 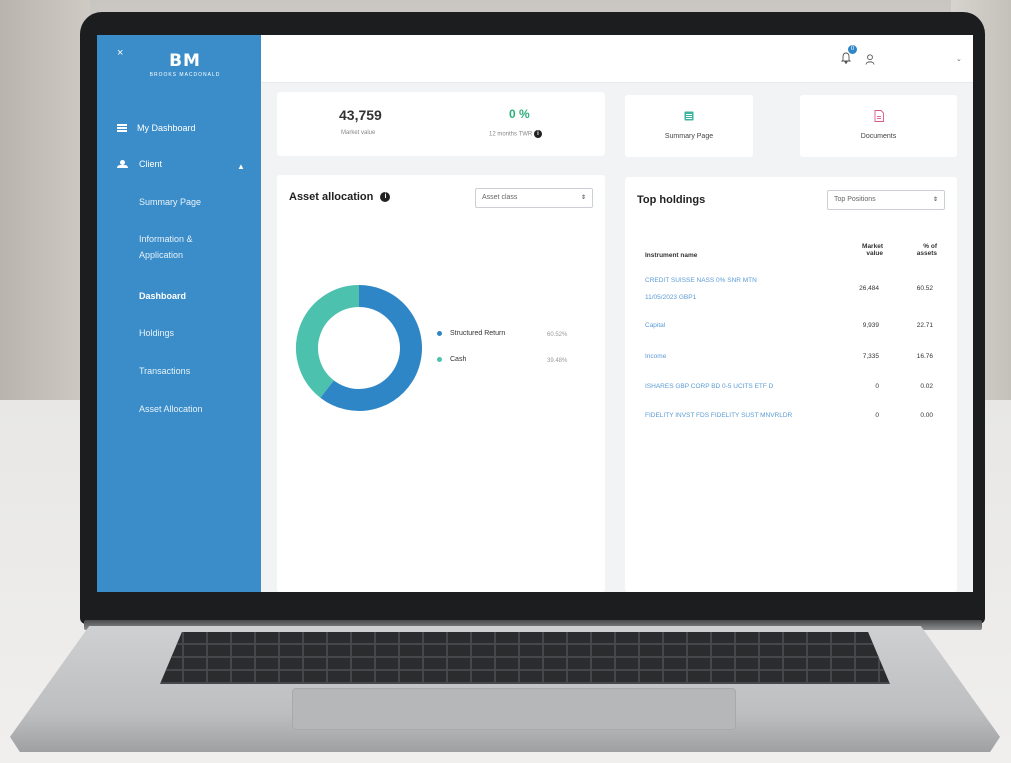 I want to click on menu-icon, so click(x=122, y=128).